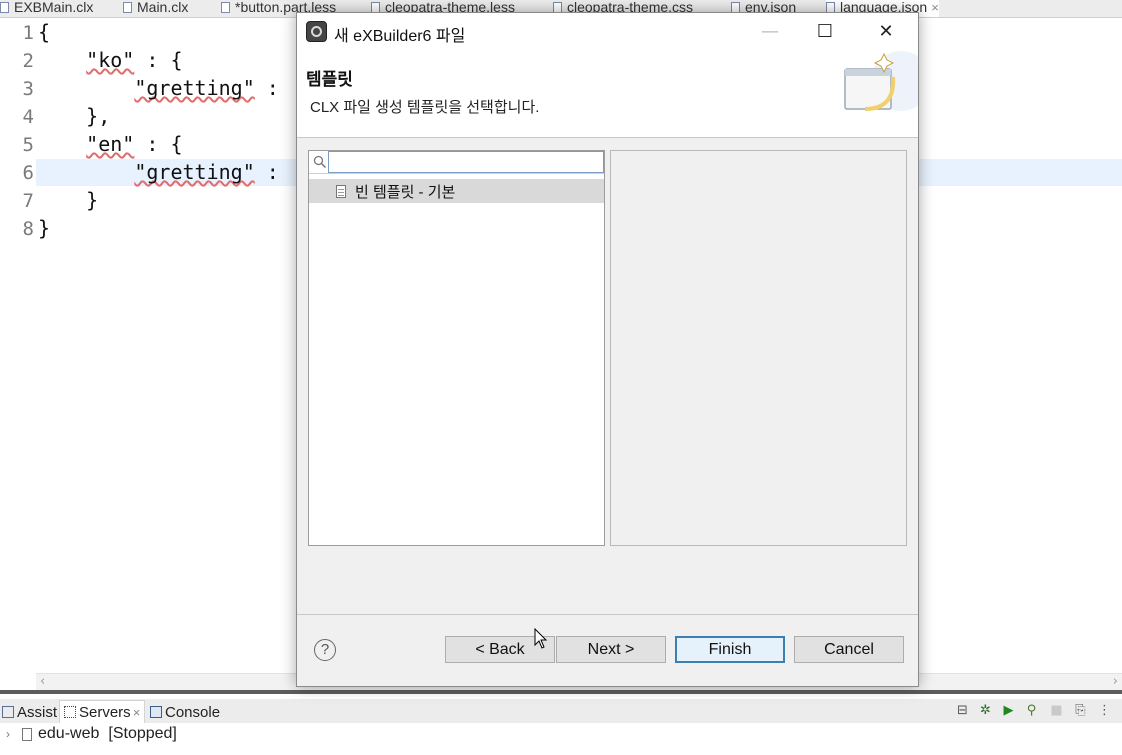 The width and height of the screenshot is (1122, 755). Describe the element at coordinates (456, 348) in the screenshot. I see `template-list-pane: 빈 템플릿 - 기본` at that location.